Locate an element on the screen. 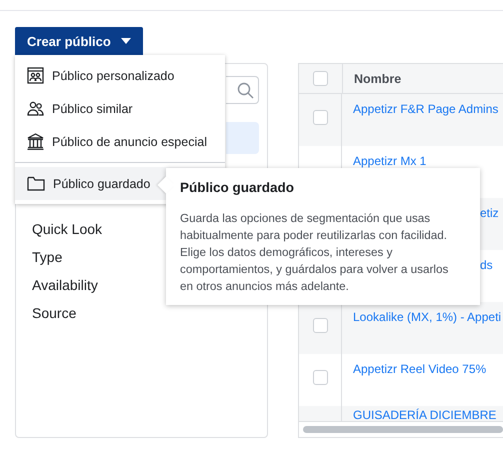 Image resolution: width=503 pixels, height=465 pixels. audience-name-link: Appetizr F&R Page Admins is located at coordinates (425, 109).